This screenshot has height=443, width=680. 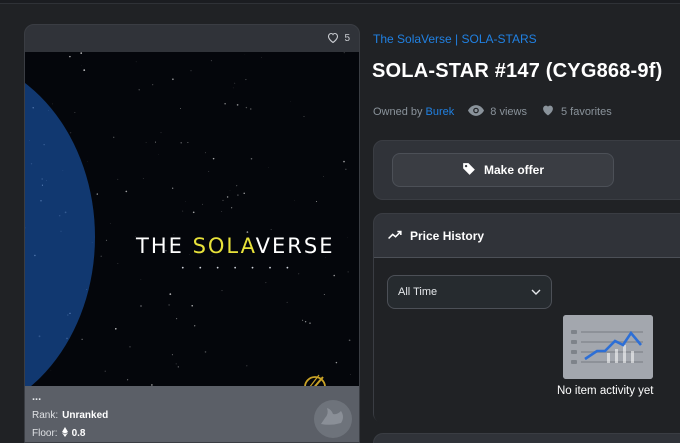 I want to click on chevron-down-icon, so click(x=536, y=292).